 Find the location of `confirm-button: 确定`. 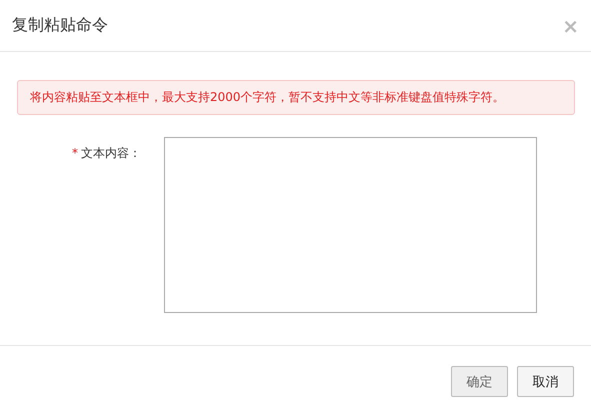

confirm-button: 确定 is located at coordinates (479, 381).